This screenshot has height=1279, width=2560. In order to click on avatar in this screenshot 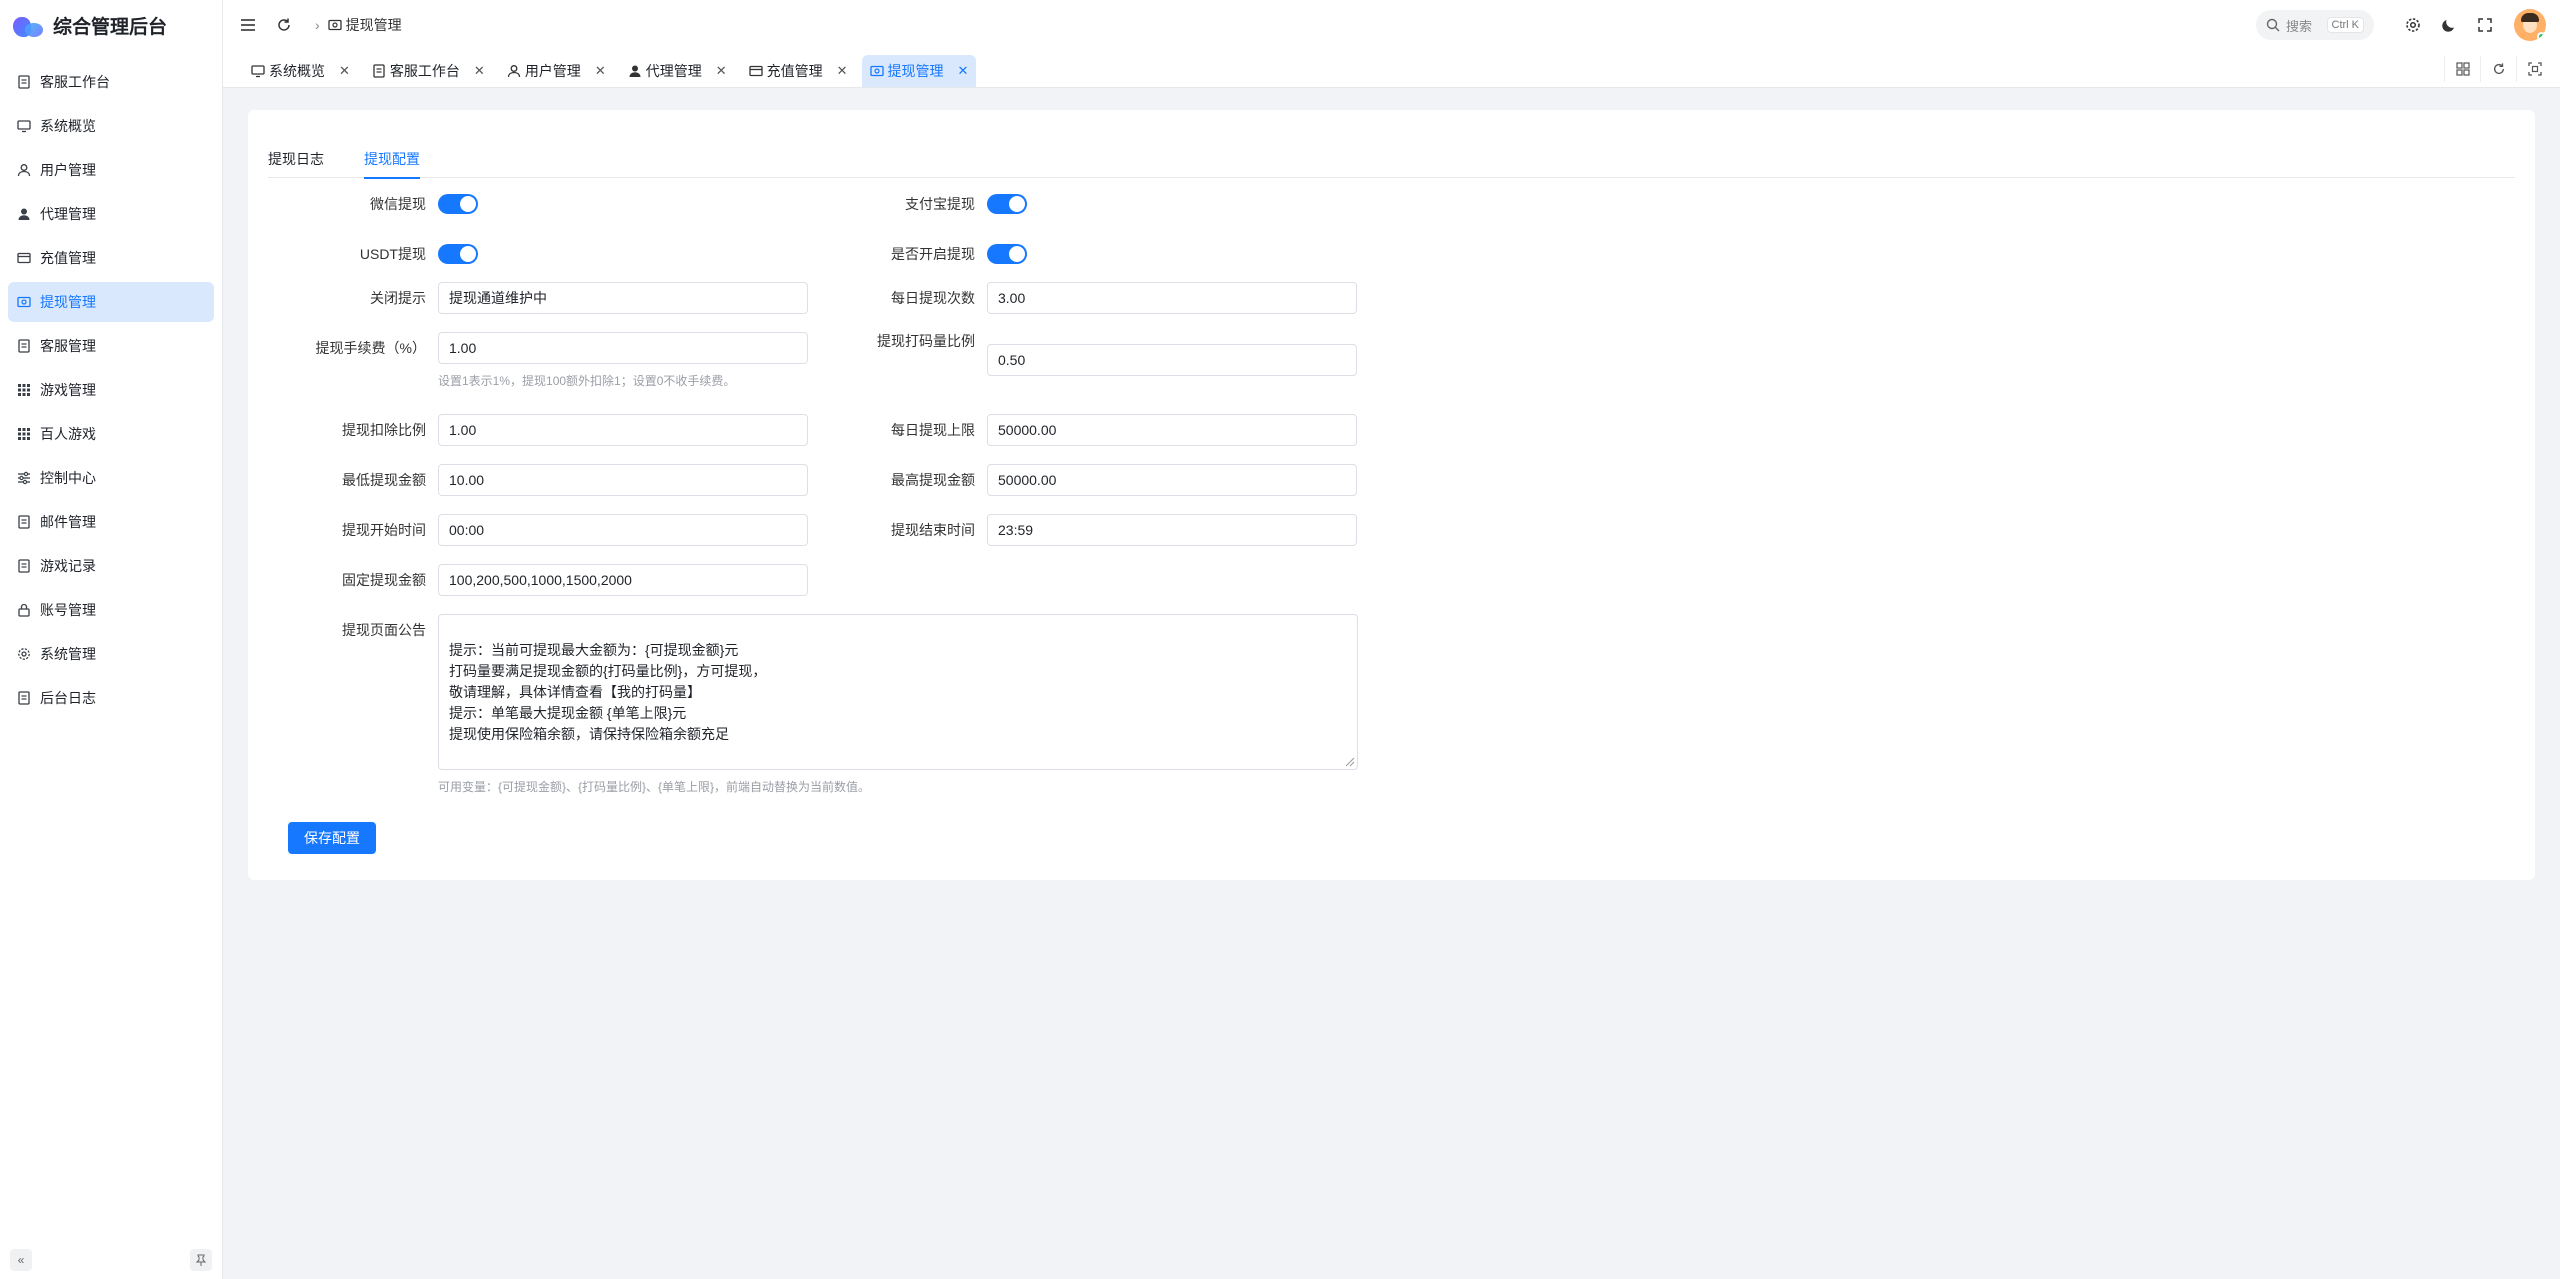, I will do `click(2530, 25)`.